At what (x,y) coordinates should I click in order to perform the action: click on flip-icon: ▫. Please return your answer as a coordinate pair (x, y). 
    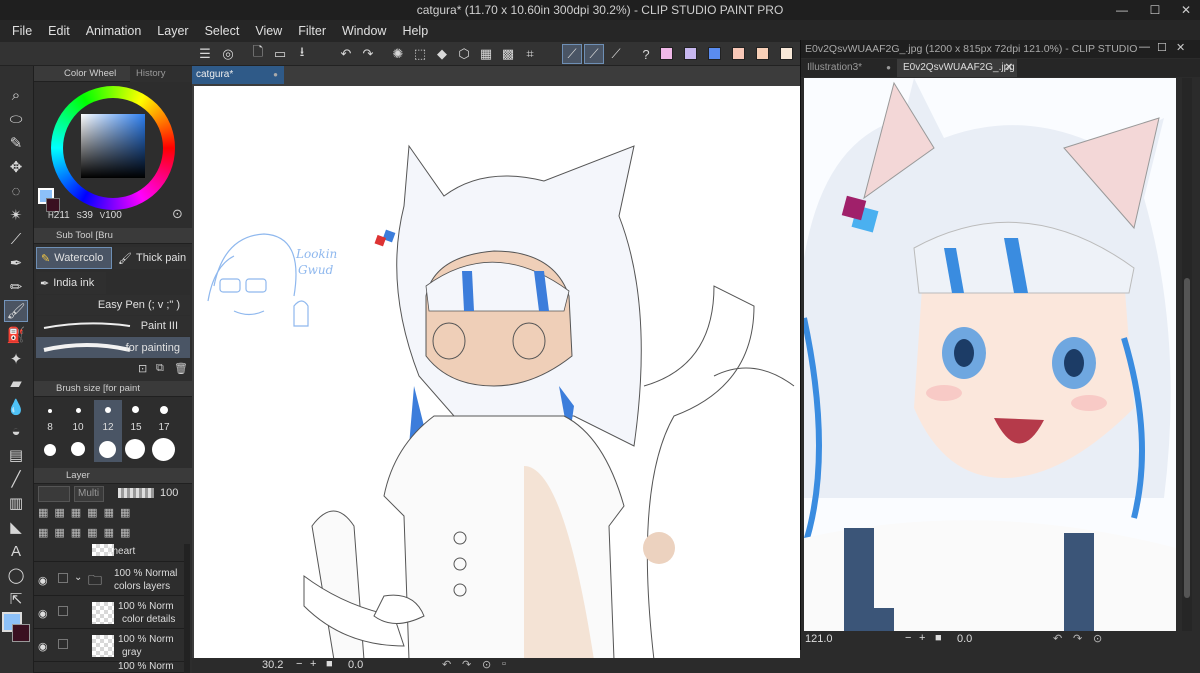
    Looking at the image, I should click on (504, 664).